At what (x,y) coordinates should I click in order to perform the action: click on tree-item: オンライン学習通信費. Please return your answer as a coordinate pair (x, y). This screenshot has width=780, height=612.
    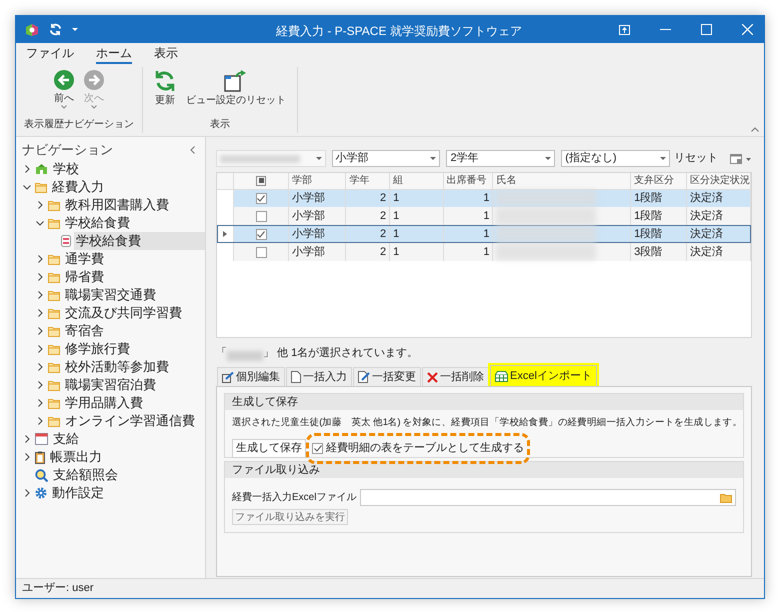
    Looking at the image, I should click on (131, 421).